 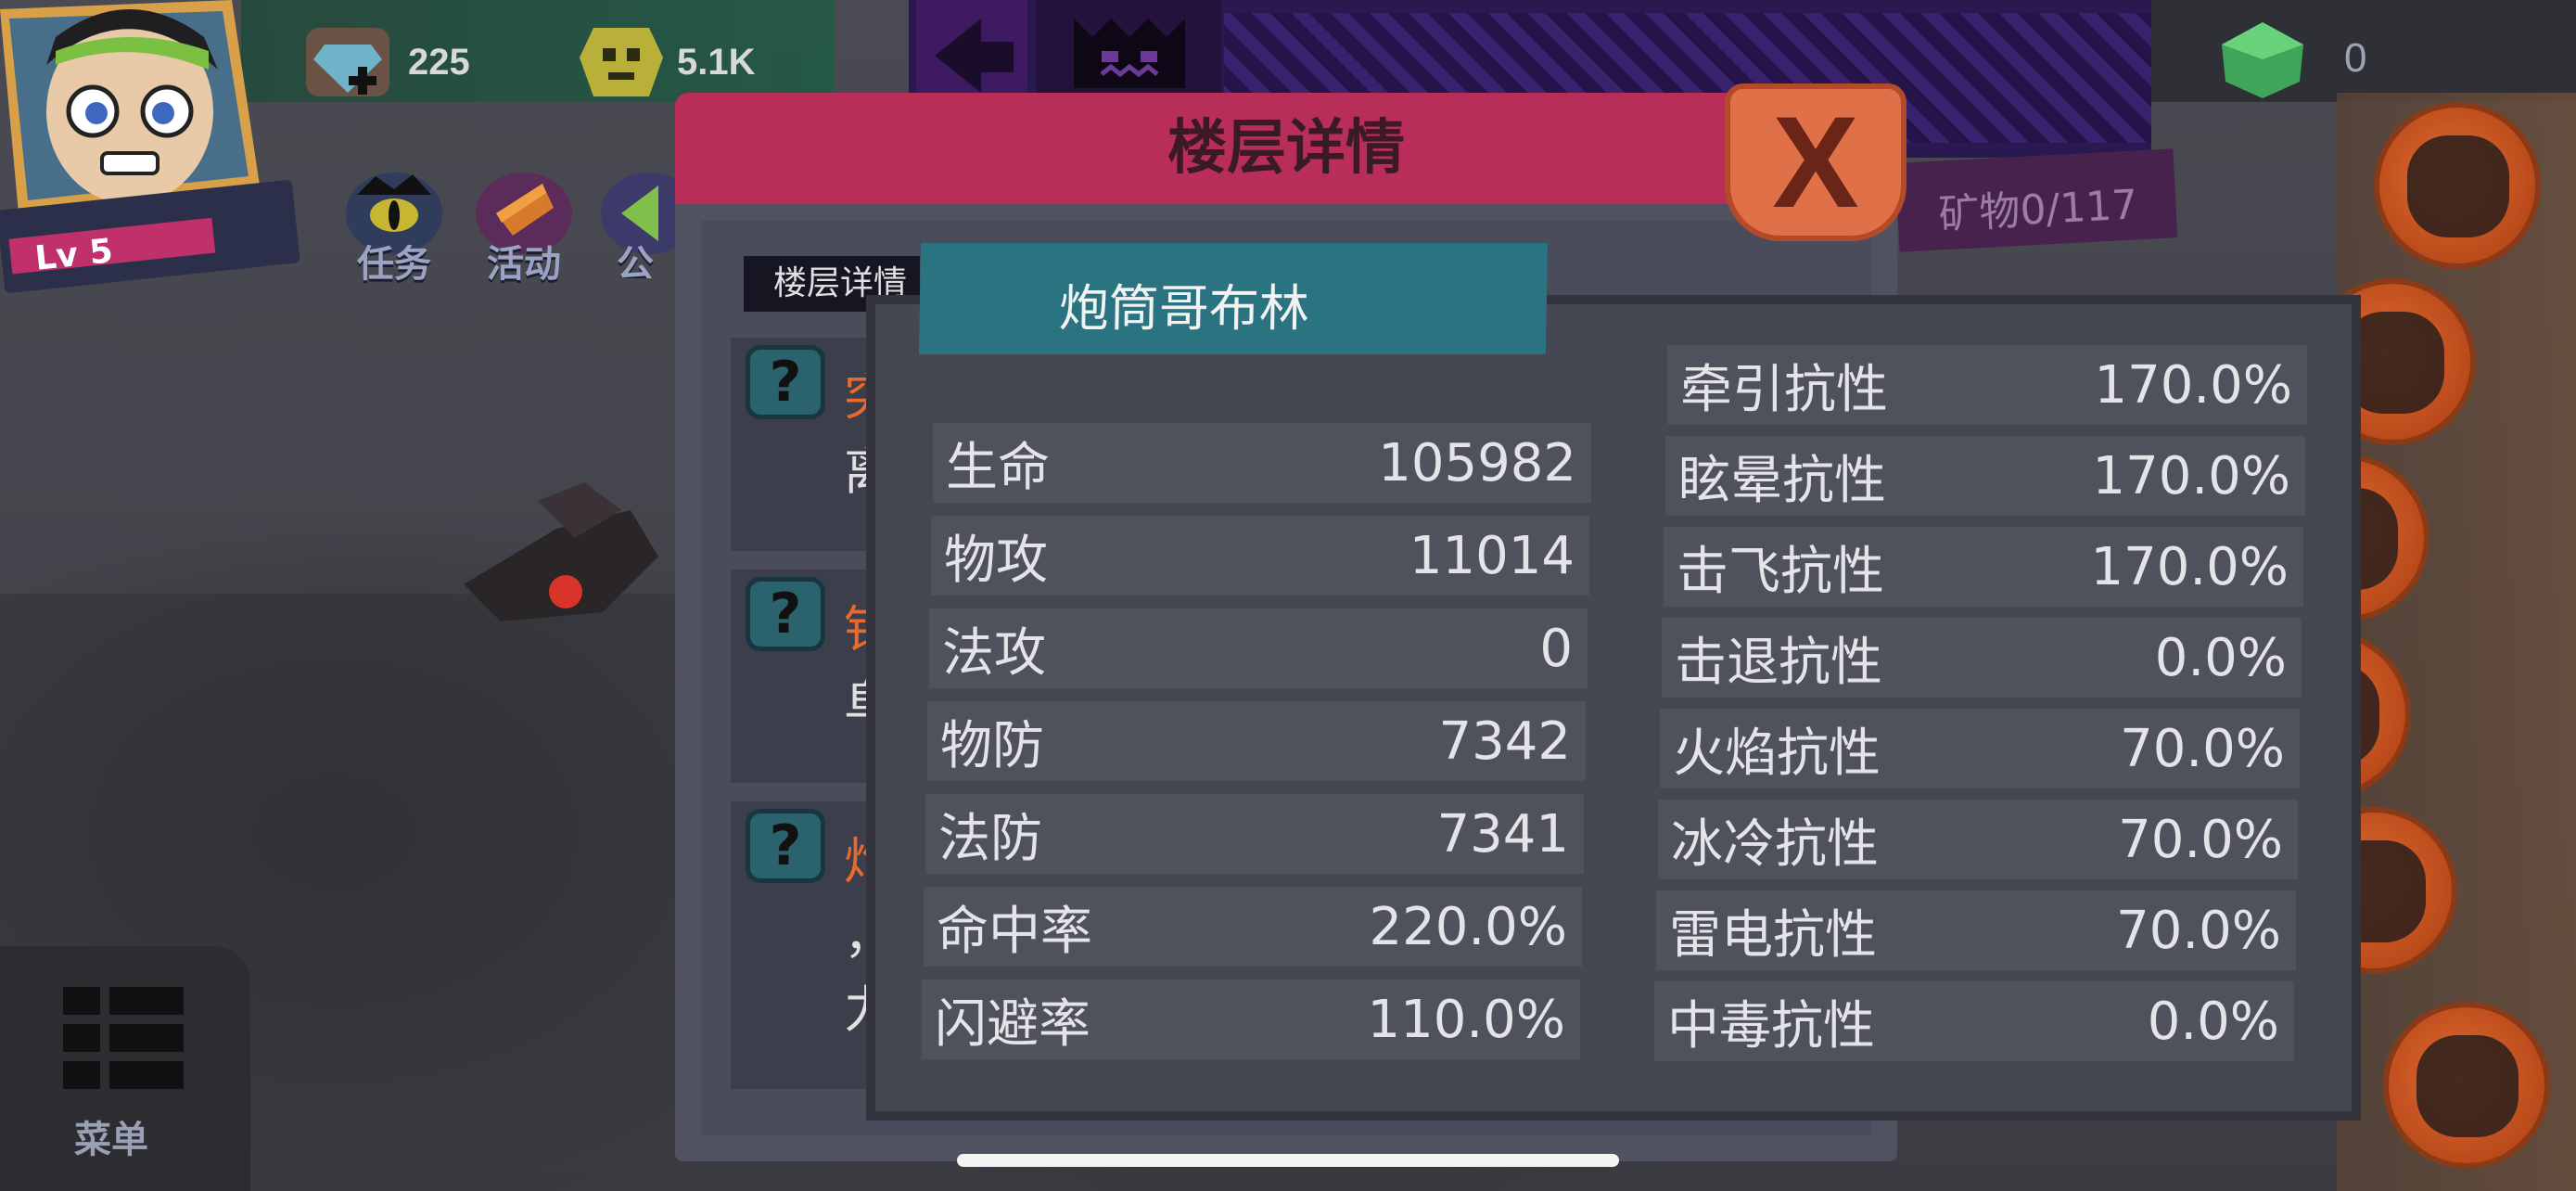 What do you see at coordinates (394, 222) in the screenshot?
I see `quest-button: 任务` at bounding box center [394, 222].